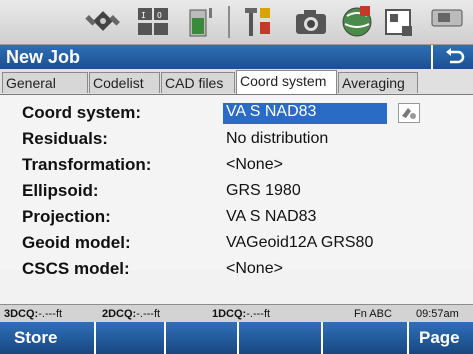 The width and height of the screenshot is (473, 354). I want to click on cscs-model-value: <None>, so click(254, 269).